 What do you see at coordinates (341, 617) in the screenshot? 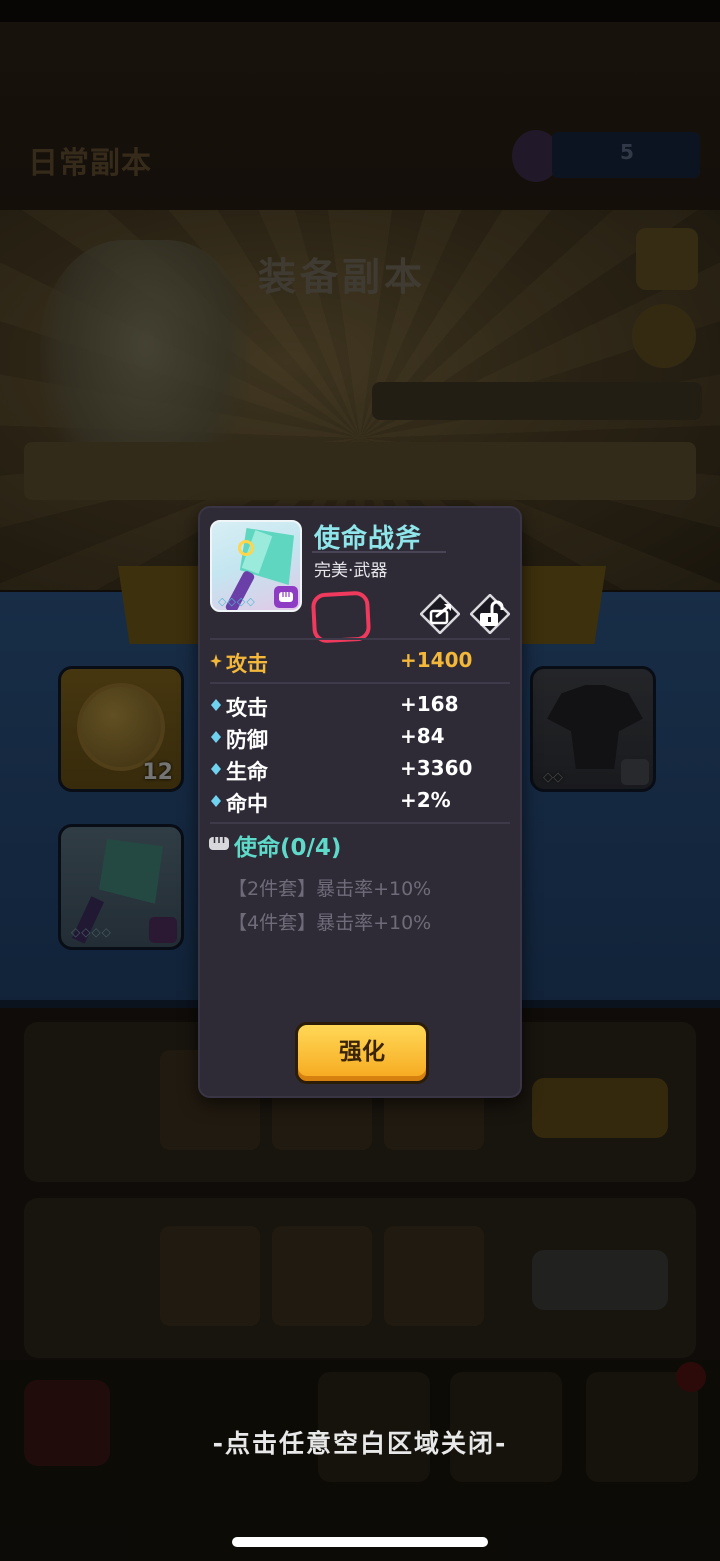
I see `annotation-circle` at bounding box center [341, 617].